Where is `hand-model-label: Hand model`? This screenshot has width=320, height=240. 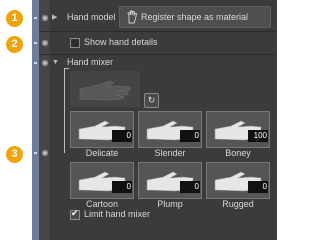
hand-model-label: Hand model is located at coordinates (91, 17).